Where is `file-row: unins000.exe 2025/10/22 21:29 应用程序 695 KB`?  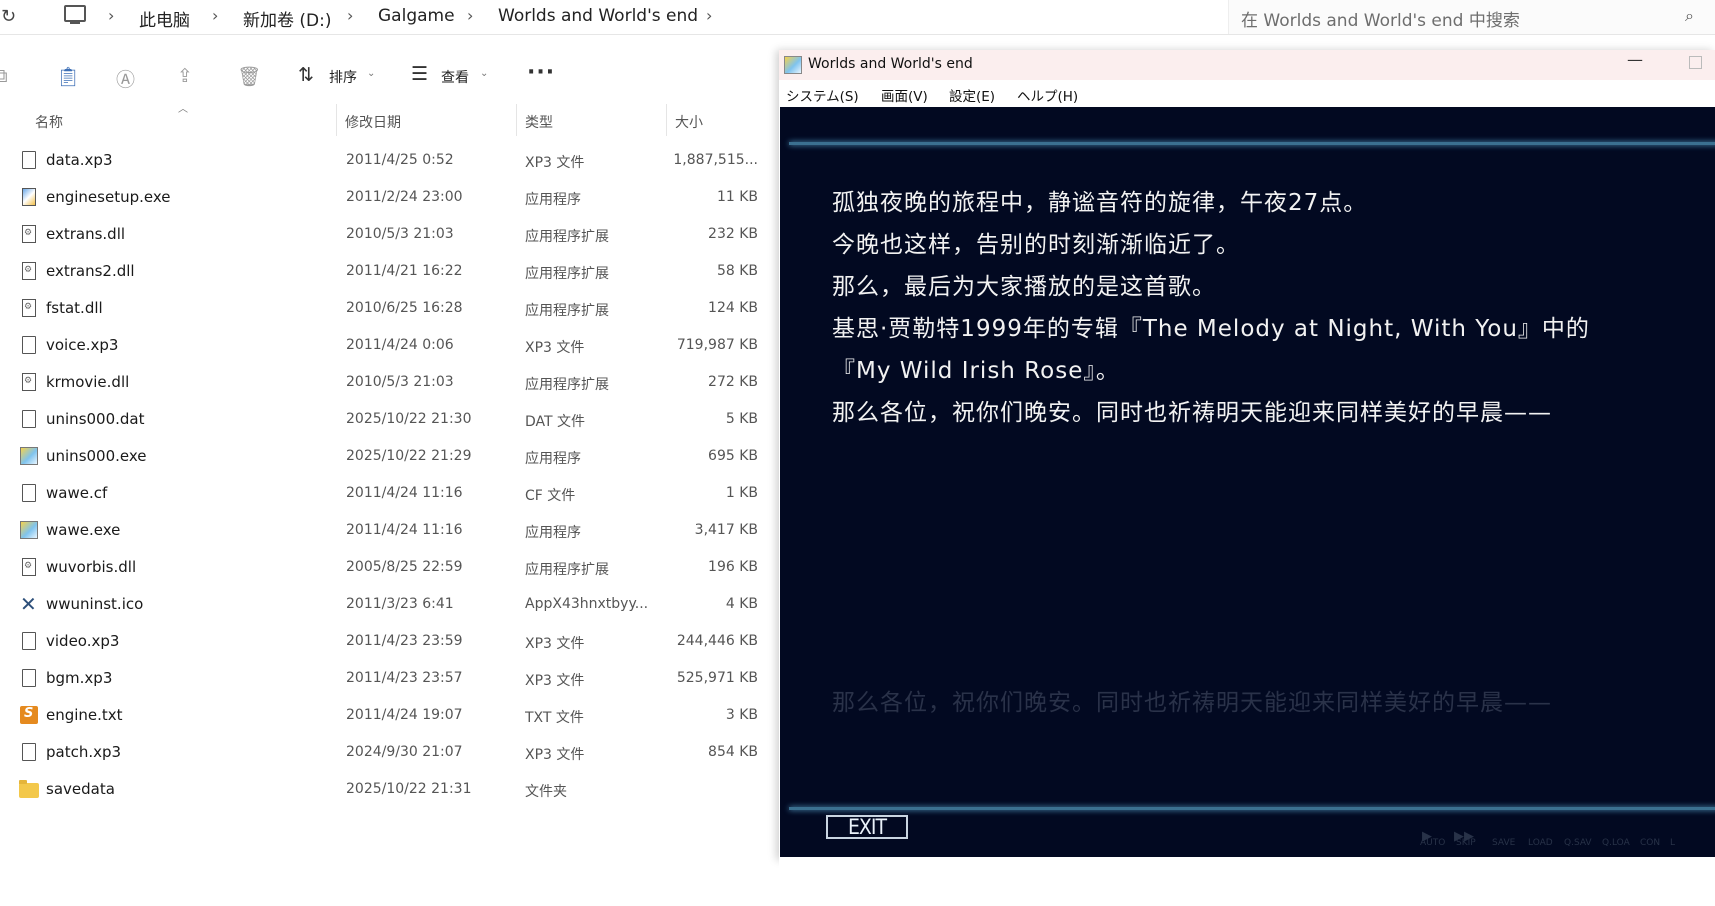 file-row: unins000.exe 2025/10/22 21:29 应用程序 695 KB is located at coordinates (390, 456).